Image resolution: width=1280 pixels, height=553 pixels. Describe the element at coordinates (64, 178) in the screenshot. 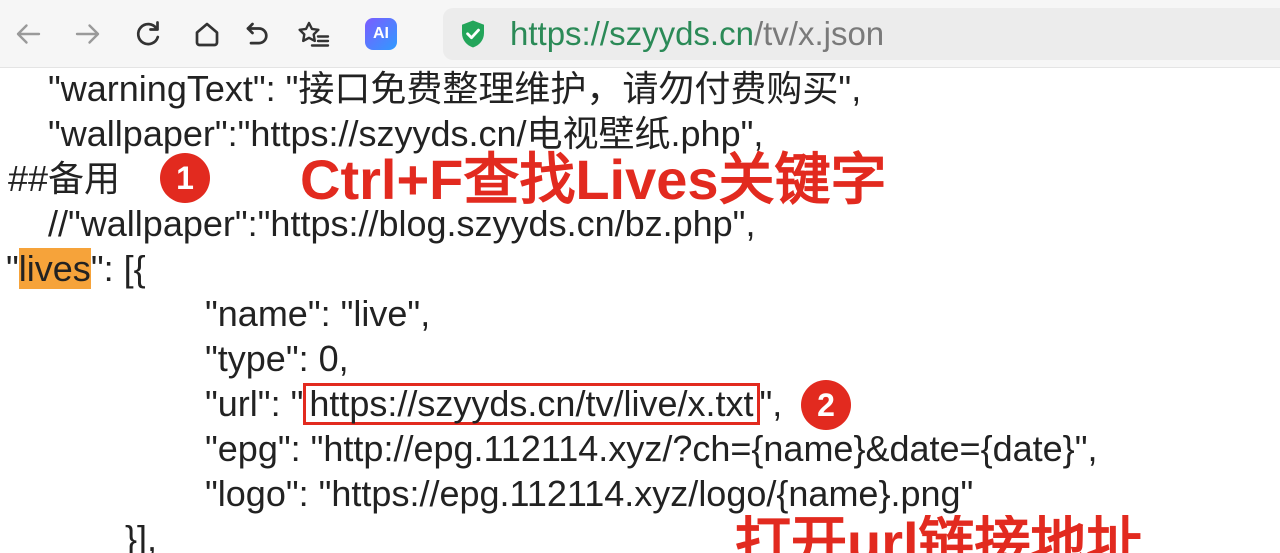

I see `code-line-backup-comment: ##备用` at that location.